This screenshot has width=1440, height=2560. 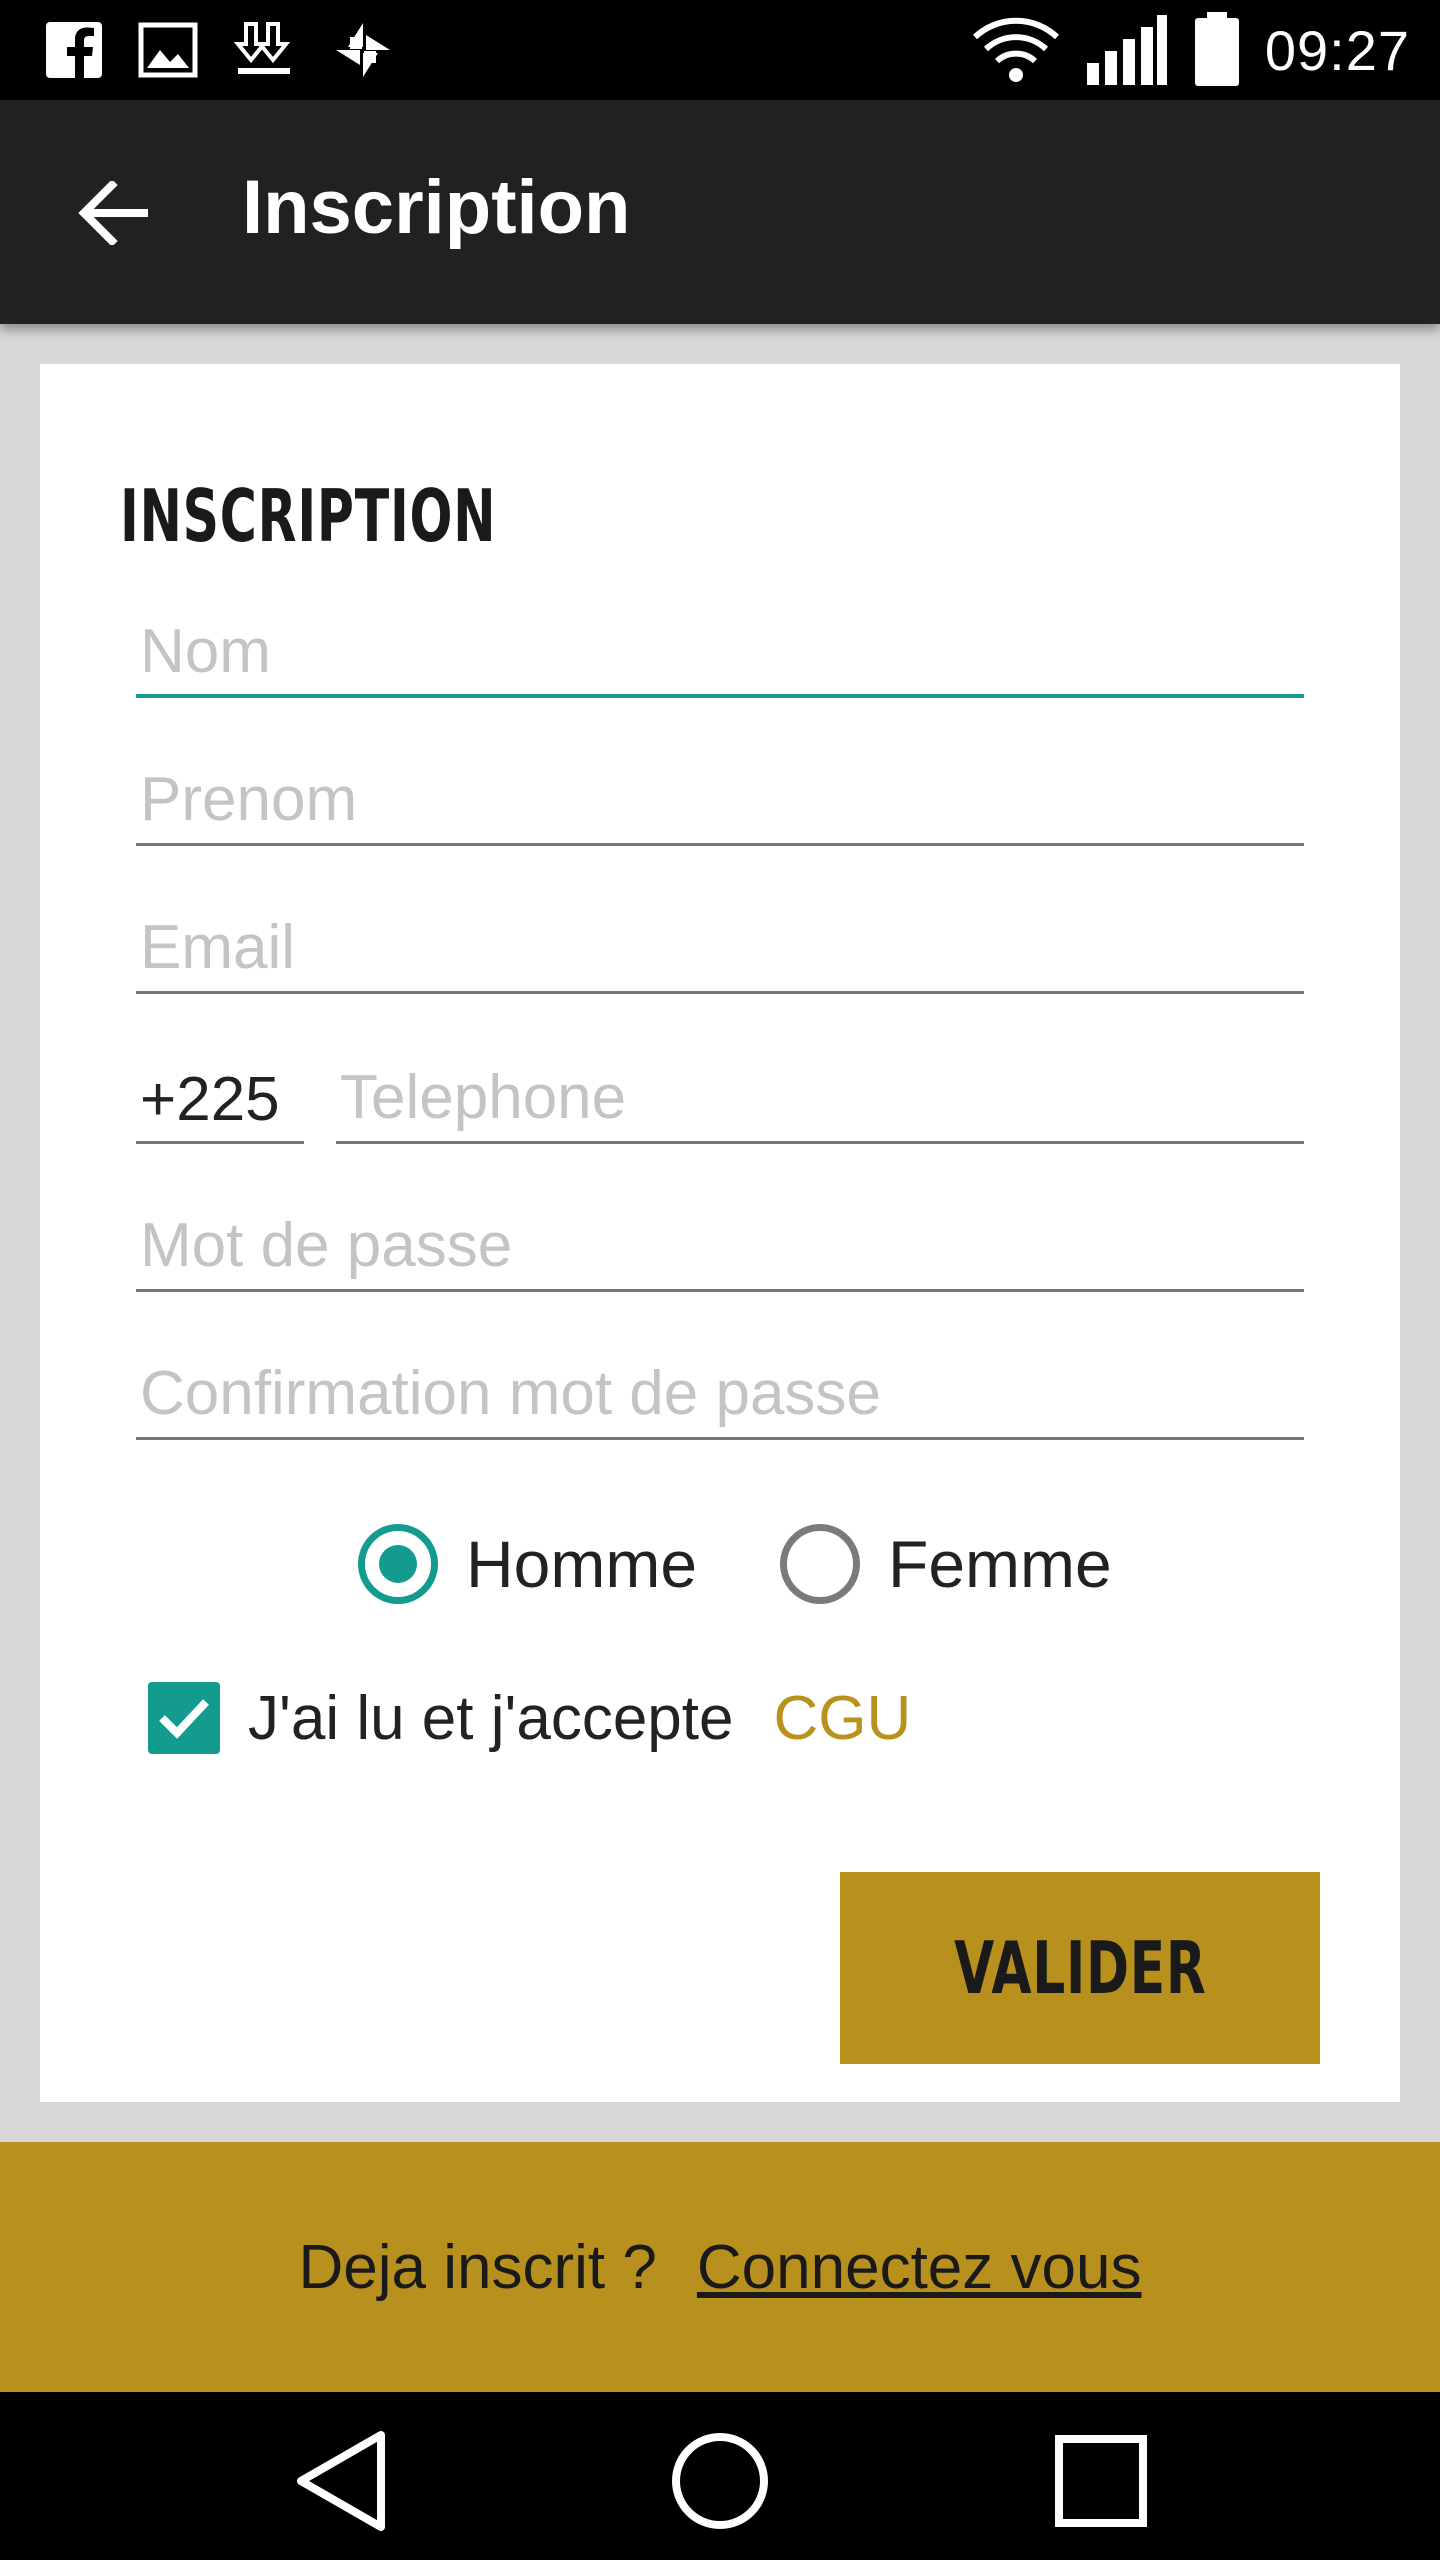 I want to click on radio-checked-icon, so click(x=398, y=1564).